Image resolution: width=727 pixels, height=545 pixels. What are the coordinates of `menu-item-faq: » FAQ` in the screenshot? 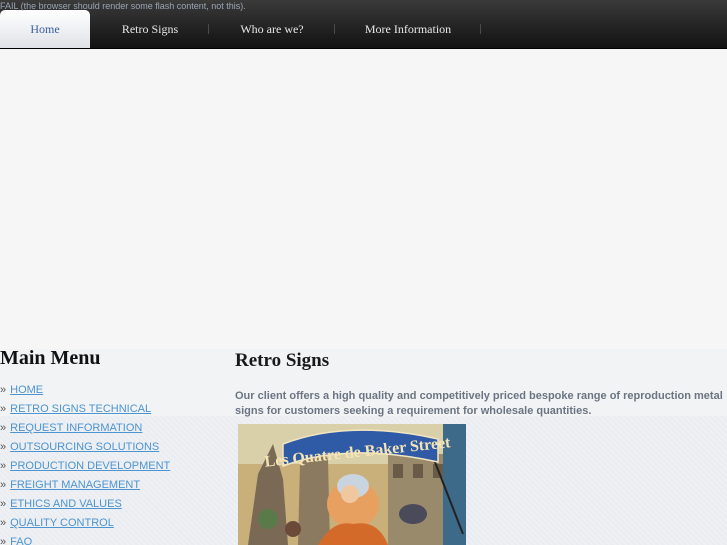 It's located at (85, 539).